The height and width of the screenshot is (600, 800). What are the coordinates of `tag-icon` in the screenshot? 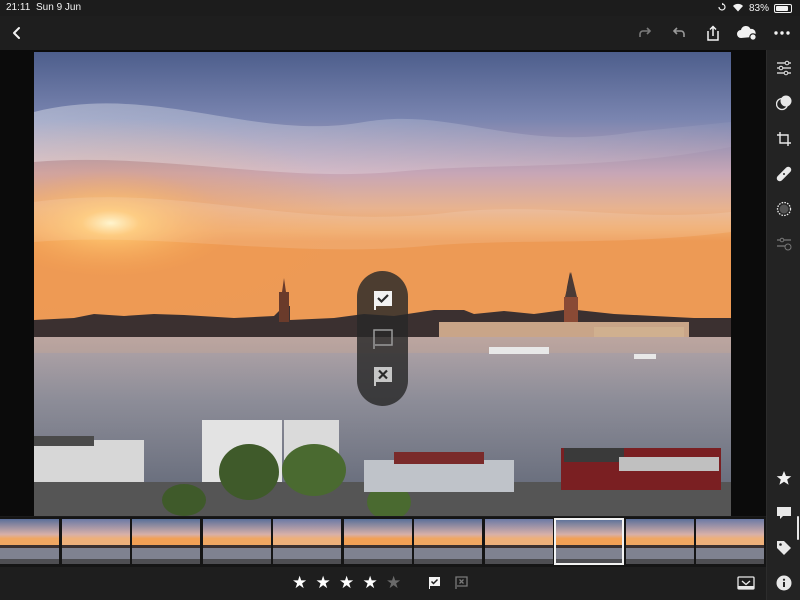 It's located at (784, 548).